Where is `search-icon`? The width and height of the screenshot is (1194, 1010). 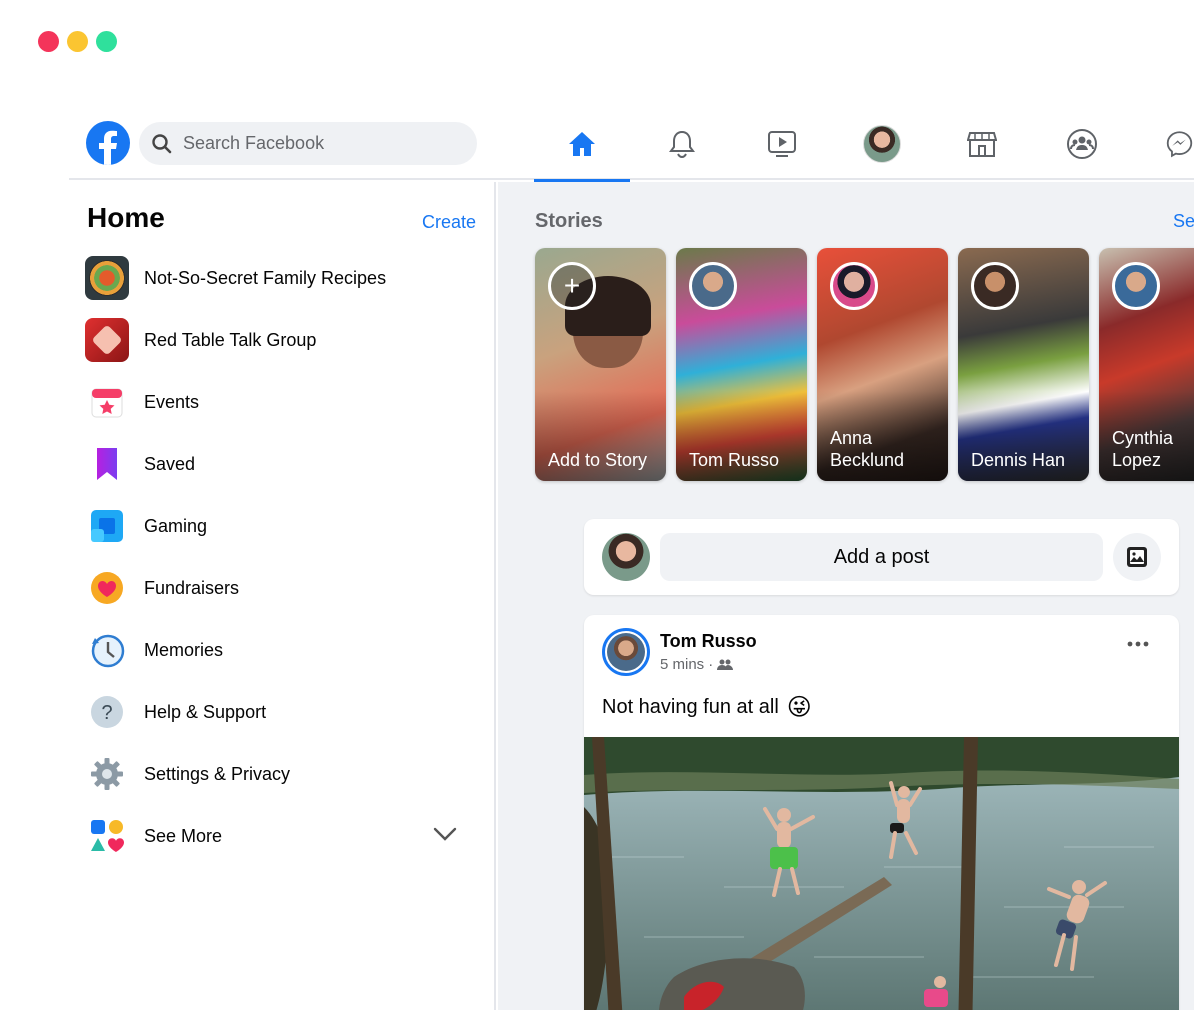 search-icon is located at coordinates (162, 143).